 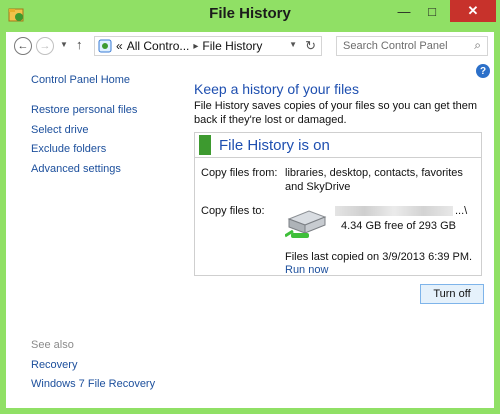 What do you see at coordinates (23, 46) in the screenshot?
I see `back-icon: ←` at bounding box center [23, 46].